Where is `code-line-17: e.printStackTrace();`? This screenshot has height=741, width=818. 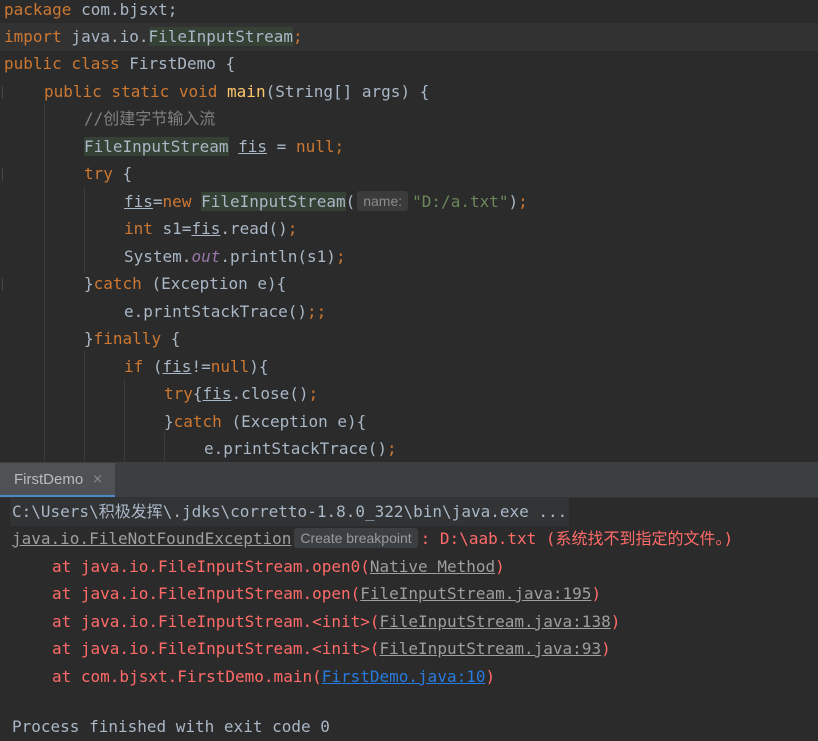 code-line-17: e.printStackTrace(); is located at coordinates (300, 448).